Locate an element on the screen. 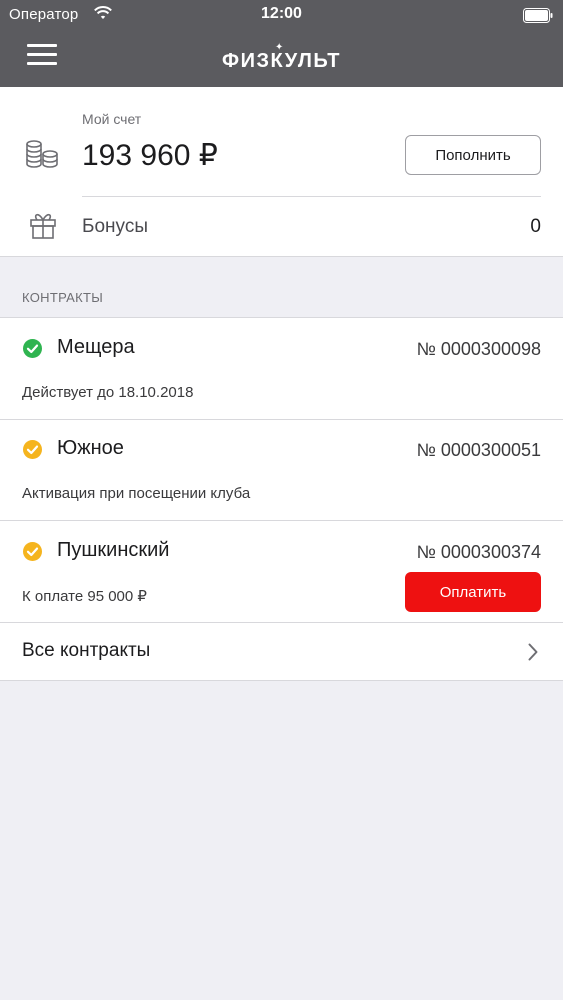 The height and width of the screenshot is (1000, 563). app-logo: ФИЗКУЛЬТ is located at coordinates (281, 61).